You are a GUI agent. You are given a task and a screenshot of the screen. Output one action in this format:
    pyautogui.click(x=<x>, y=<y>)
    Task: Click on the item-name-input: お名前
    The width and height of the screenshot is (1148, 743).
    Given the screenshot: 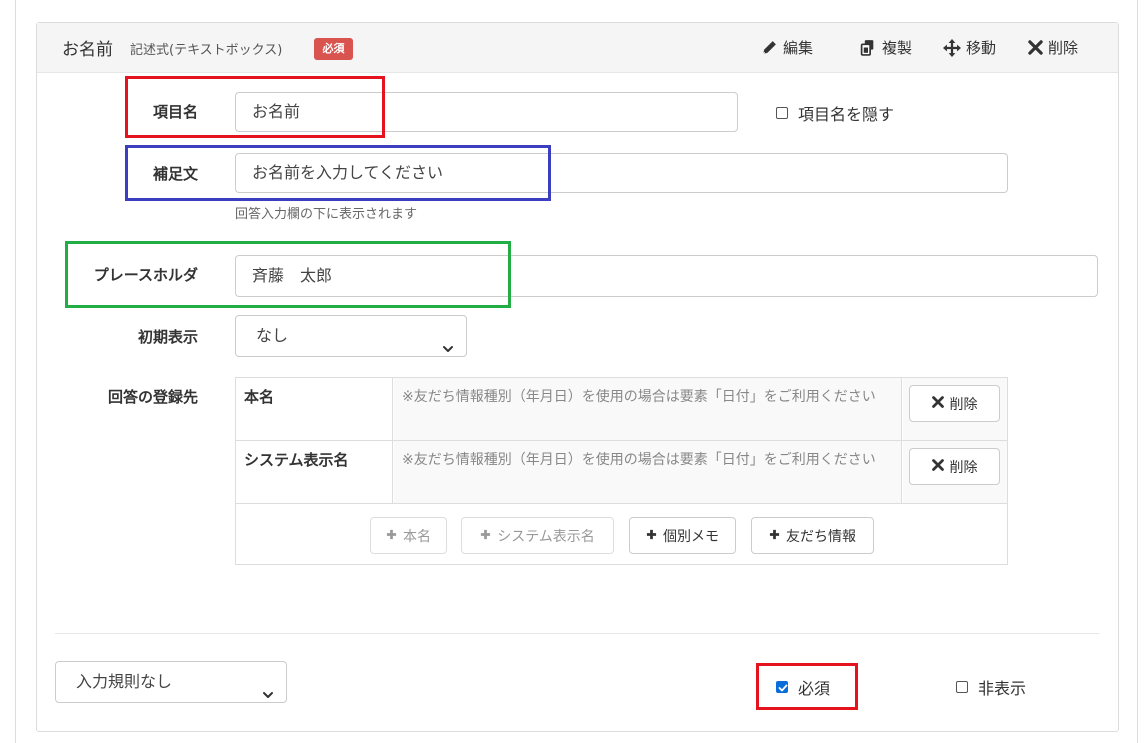 What is the action you would take?
    pyautogui.click(x=486, y=112)
    